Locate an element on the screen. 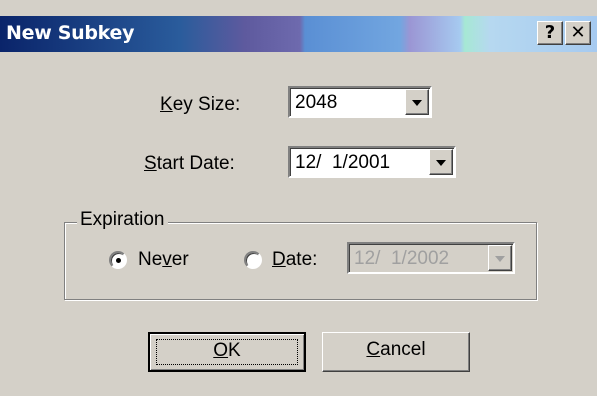  expiration-date-dropdown-button is located at coordinates (500, 258).